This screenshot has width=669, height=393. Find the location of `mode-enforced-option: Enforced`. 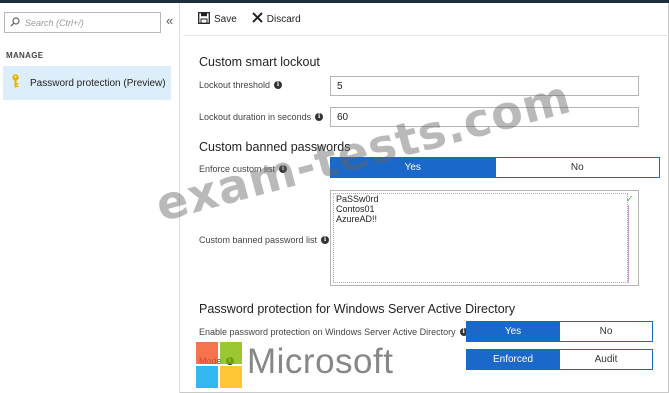

mode-enforced-option: Enforced is located at coordinates (513, 359).